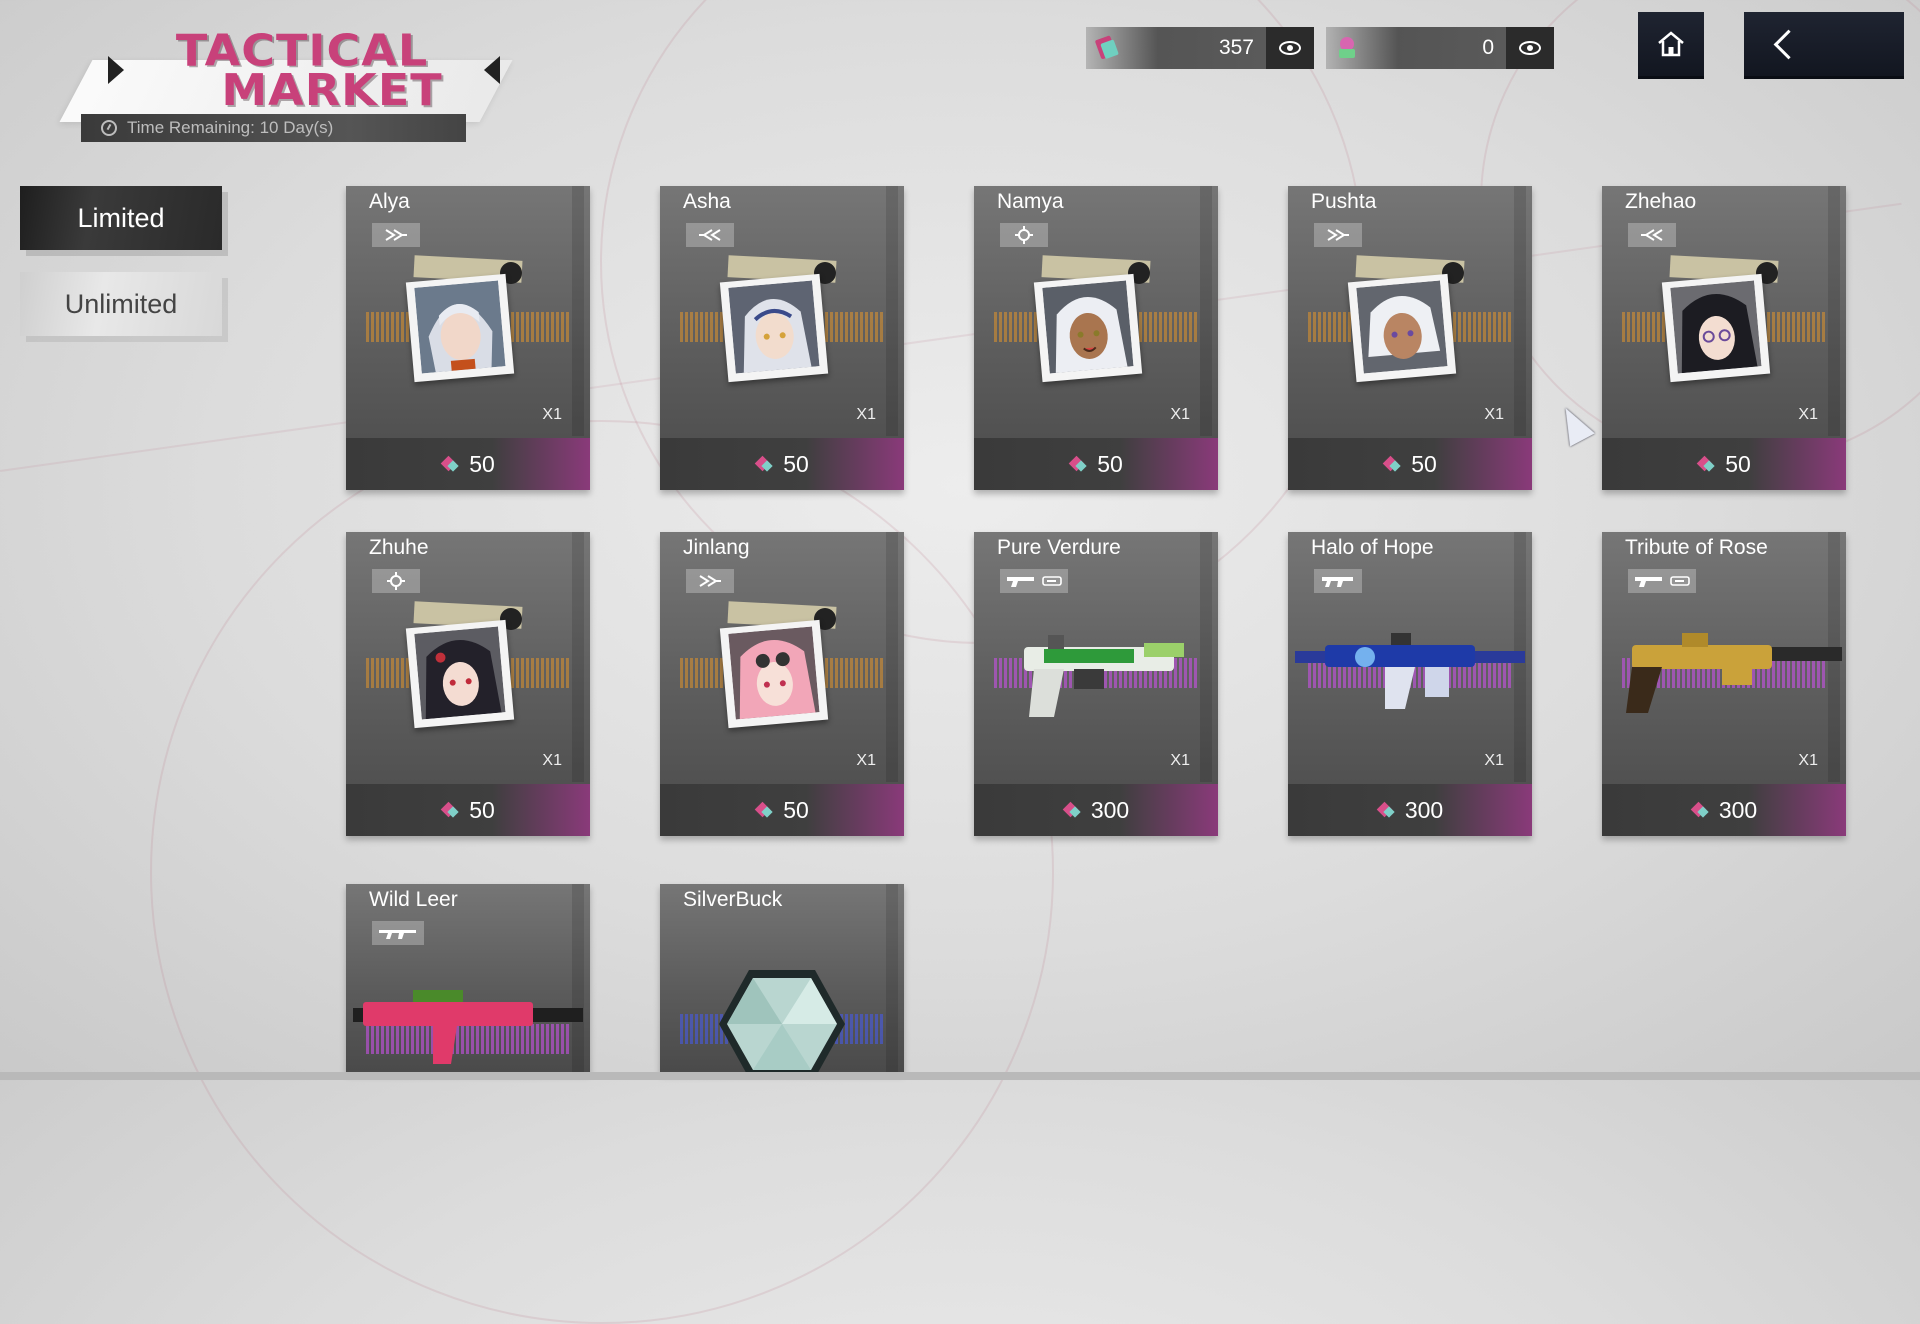 Image resolution: width=1920 pixels, height=1324 pixels. I want to click on home-button, so click(1671, 44).